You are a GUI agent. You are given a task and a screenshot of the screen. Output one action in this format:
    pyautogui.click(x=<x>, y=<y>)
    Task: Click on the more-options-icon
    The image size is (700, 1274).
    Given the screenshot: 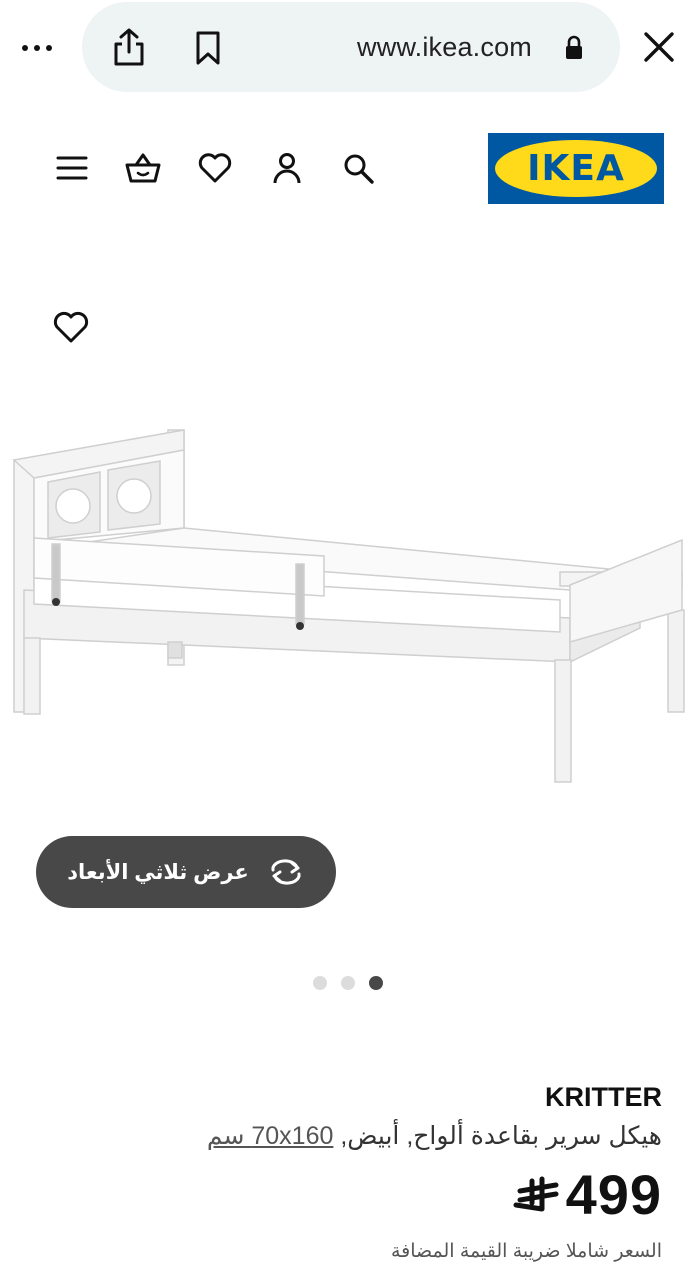 What is the action you would take?
    pyautogui.click(x=40, y=48)
    